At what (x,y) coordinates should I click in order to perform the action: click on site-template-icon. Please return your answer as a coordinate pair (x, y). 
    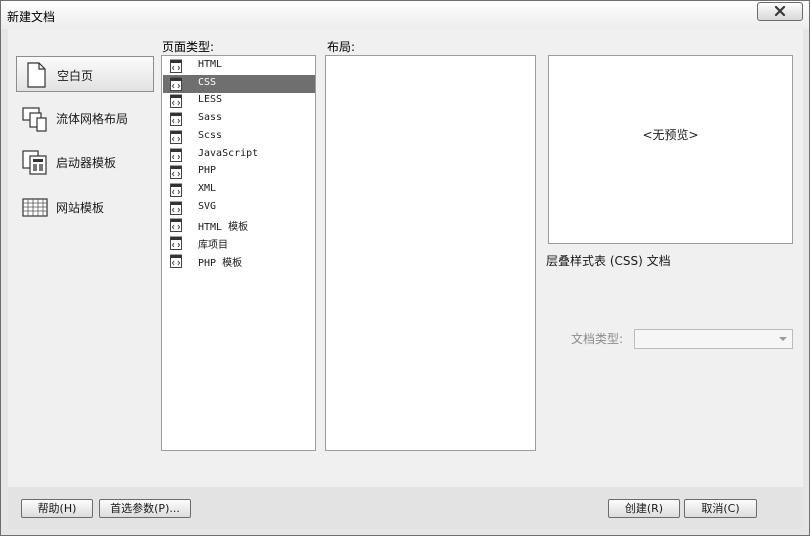
    Looking at the image, I should click on (35, 207).